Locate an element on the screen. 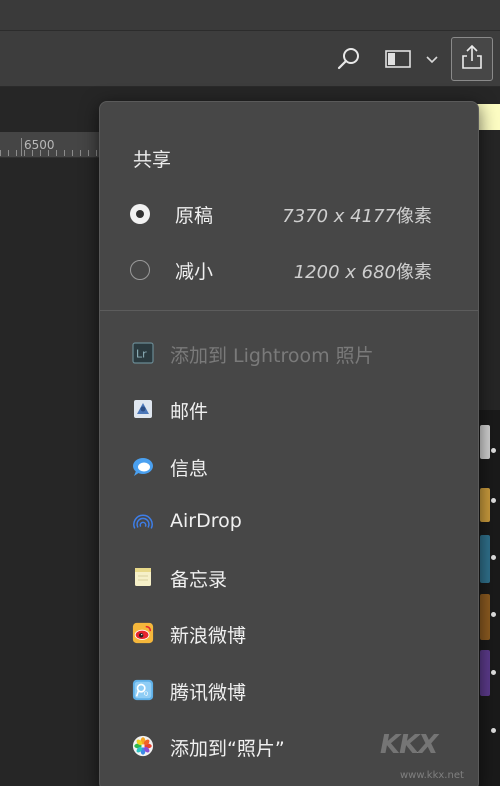 This screenshot has width=500, height=786. notes-icon is located at coordinates (143, 577).